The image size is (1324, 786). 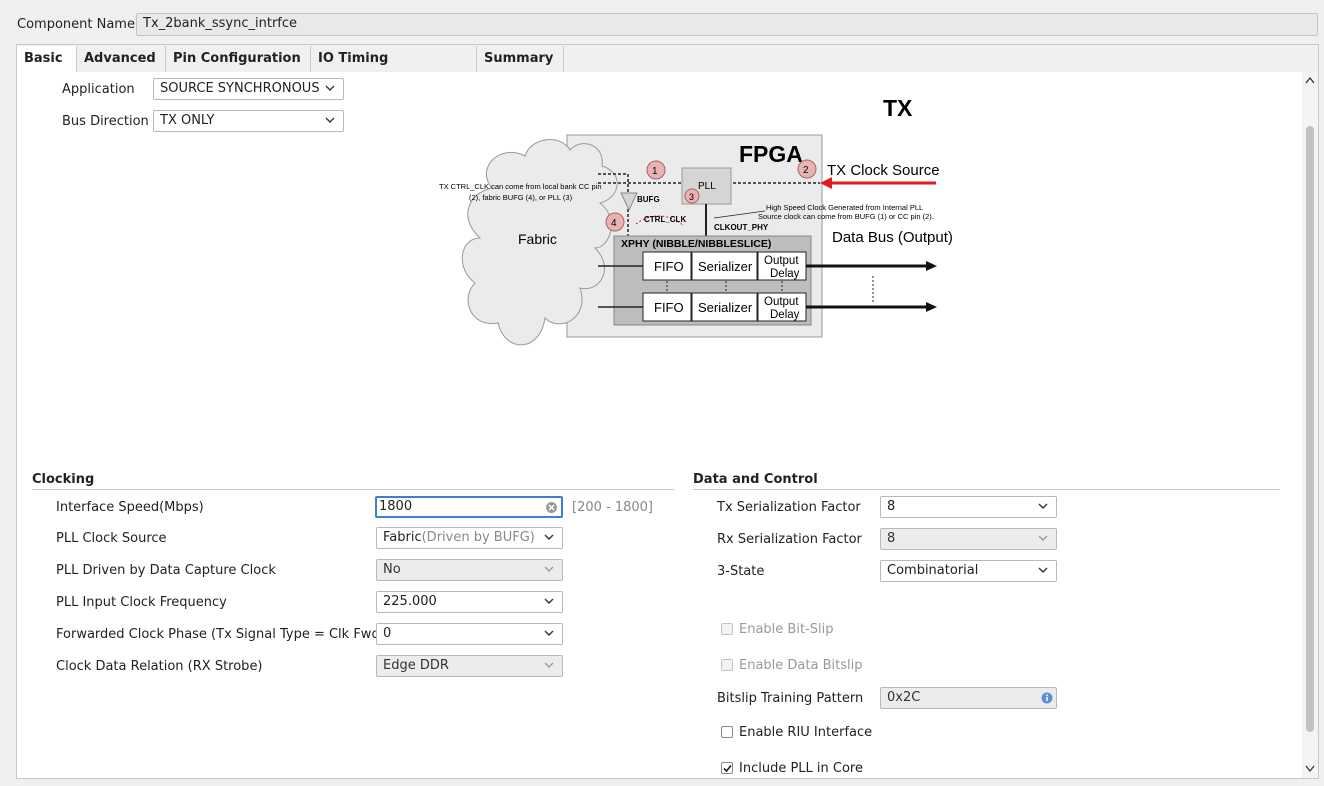 What do you see at coordinates (725, 307) in the screenshot?
I see `serializer-label-2: Serializer` at bounding box center [725, 307].